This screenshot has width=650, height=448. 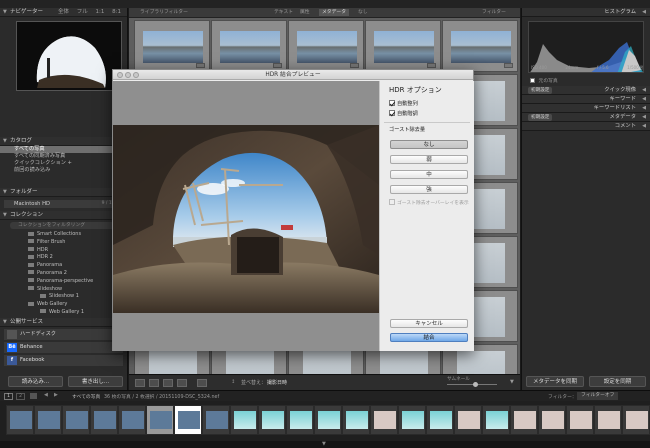 What do you see at coordinates (63, 163) in the screenshot?
I see `catalog-item-quick-collection: クイックコレクション +` at bounding box center [63, 163].